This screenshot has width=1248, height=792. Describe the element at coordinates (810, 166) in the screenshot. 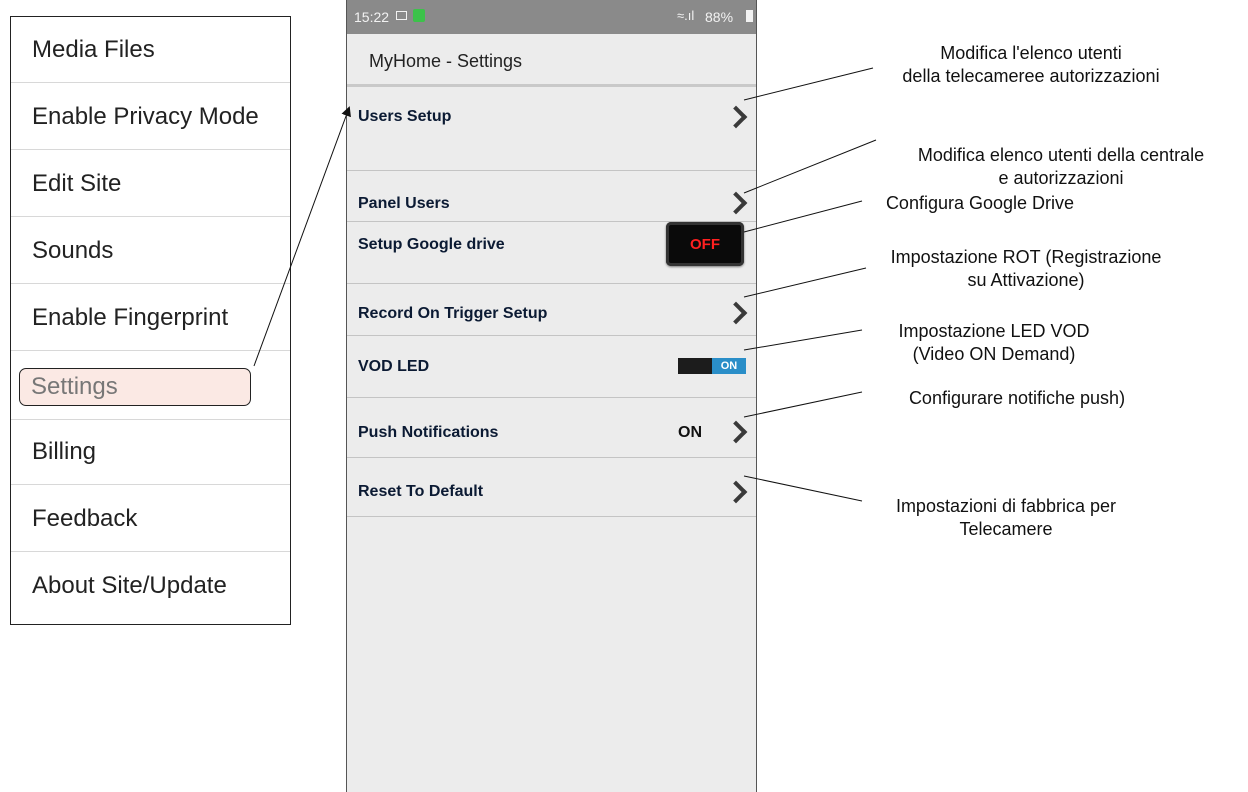

I see `callout-line-panel-users` at that location.